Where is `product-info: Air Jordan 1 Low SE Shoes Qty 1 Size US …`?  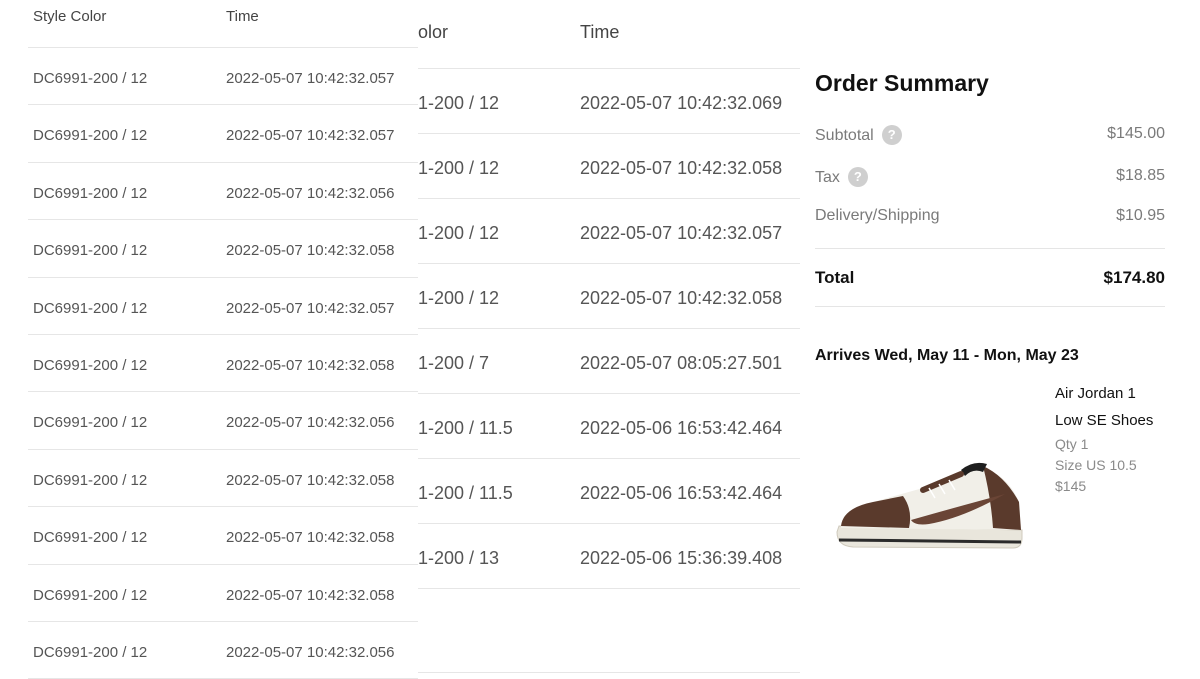 product-info: Air Jordan 1 Low SE Shoes Qty 1 Size US … is located at coordinates (1125, 438).